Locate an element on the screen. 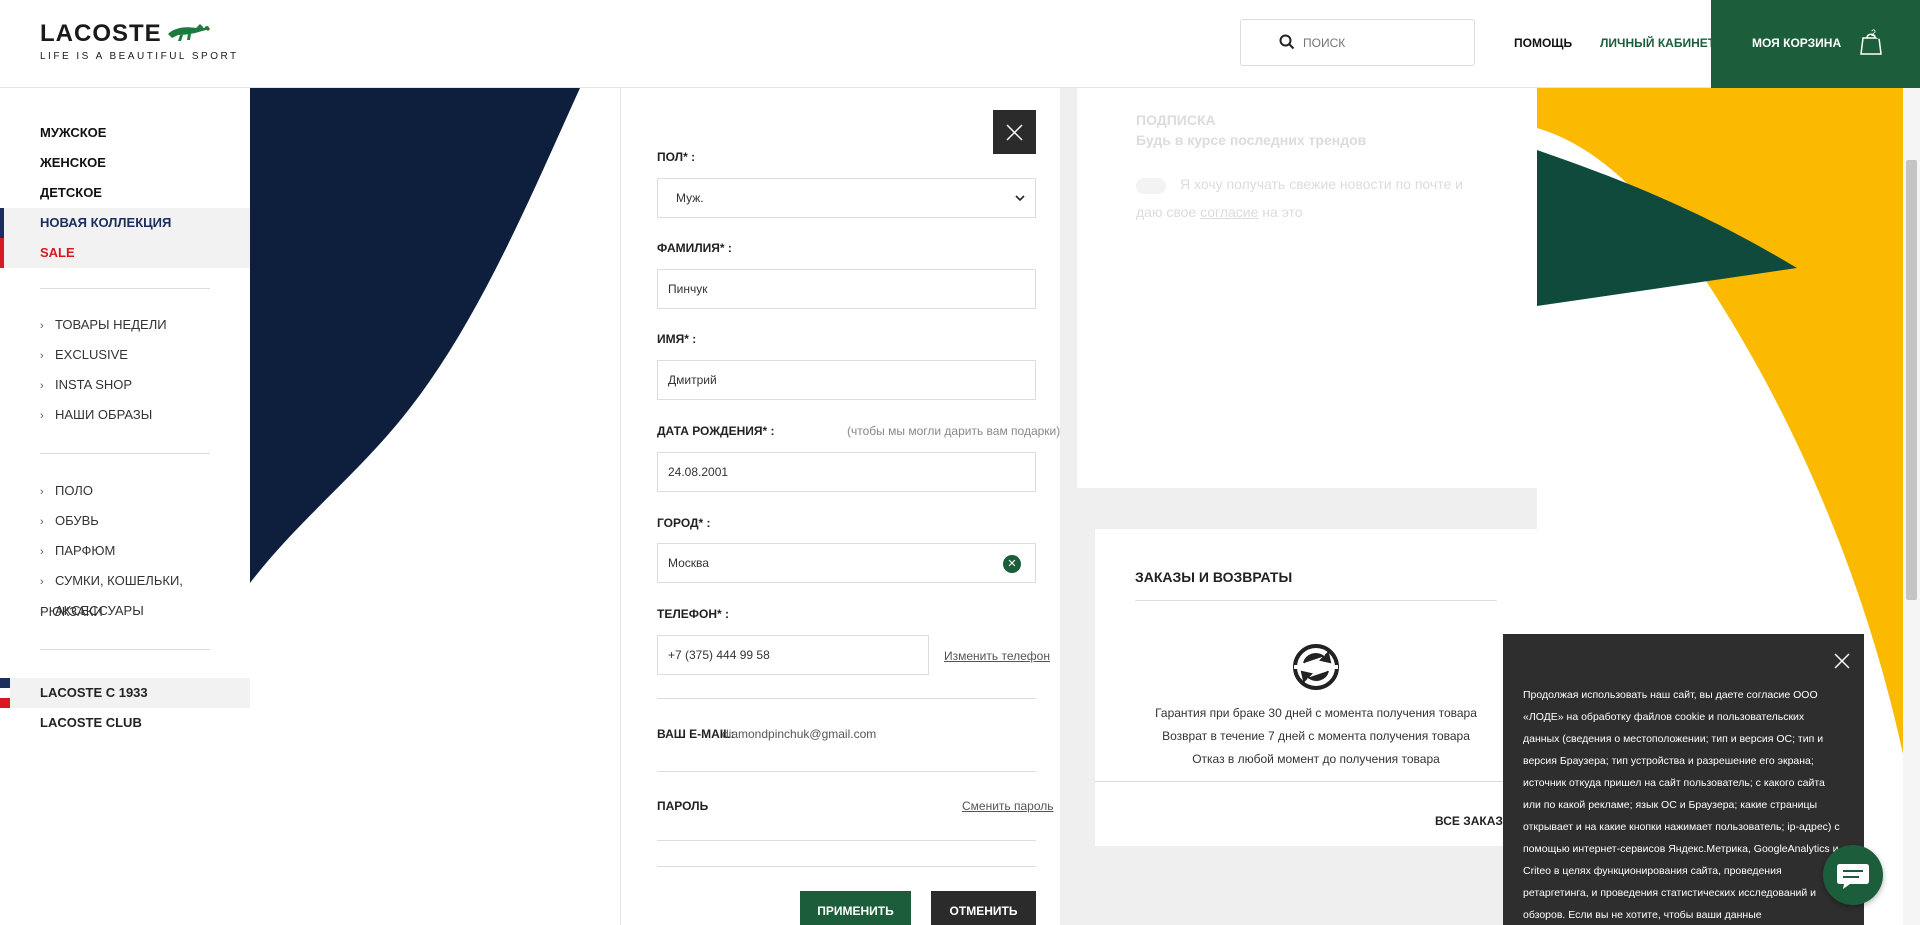 Image resolution: width=1920 pixels, height=925 pixels. search-icon is located at coordinates (1287, 42).